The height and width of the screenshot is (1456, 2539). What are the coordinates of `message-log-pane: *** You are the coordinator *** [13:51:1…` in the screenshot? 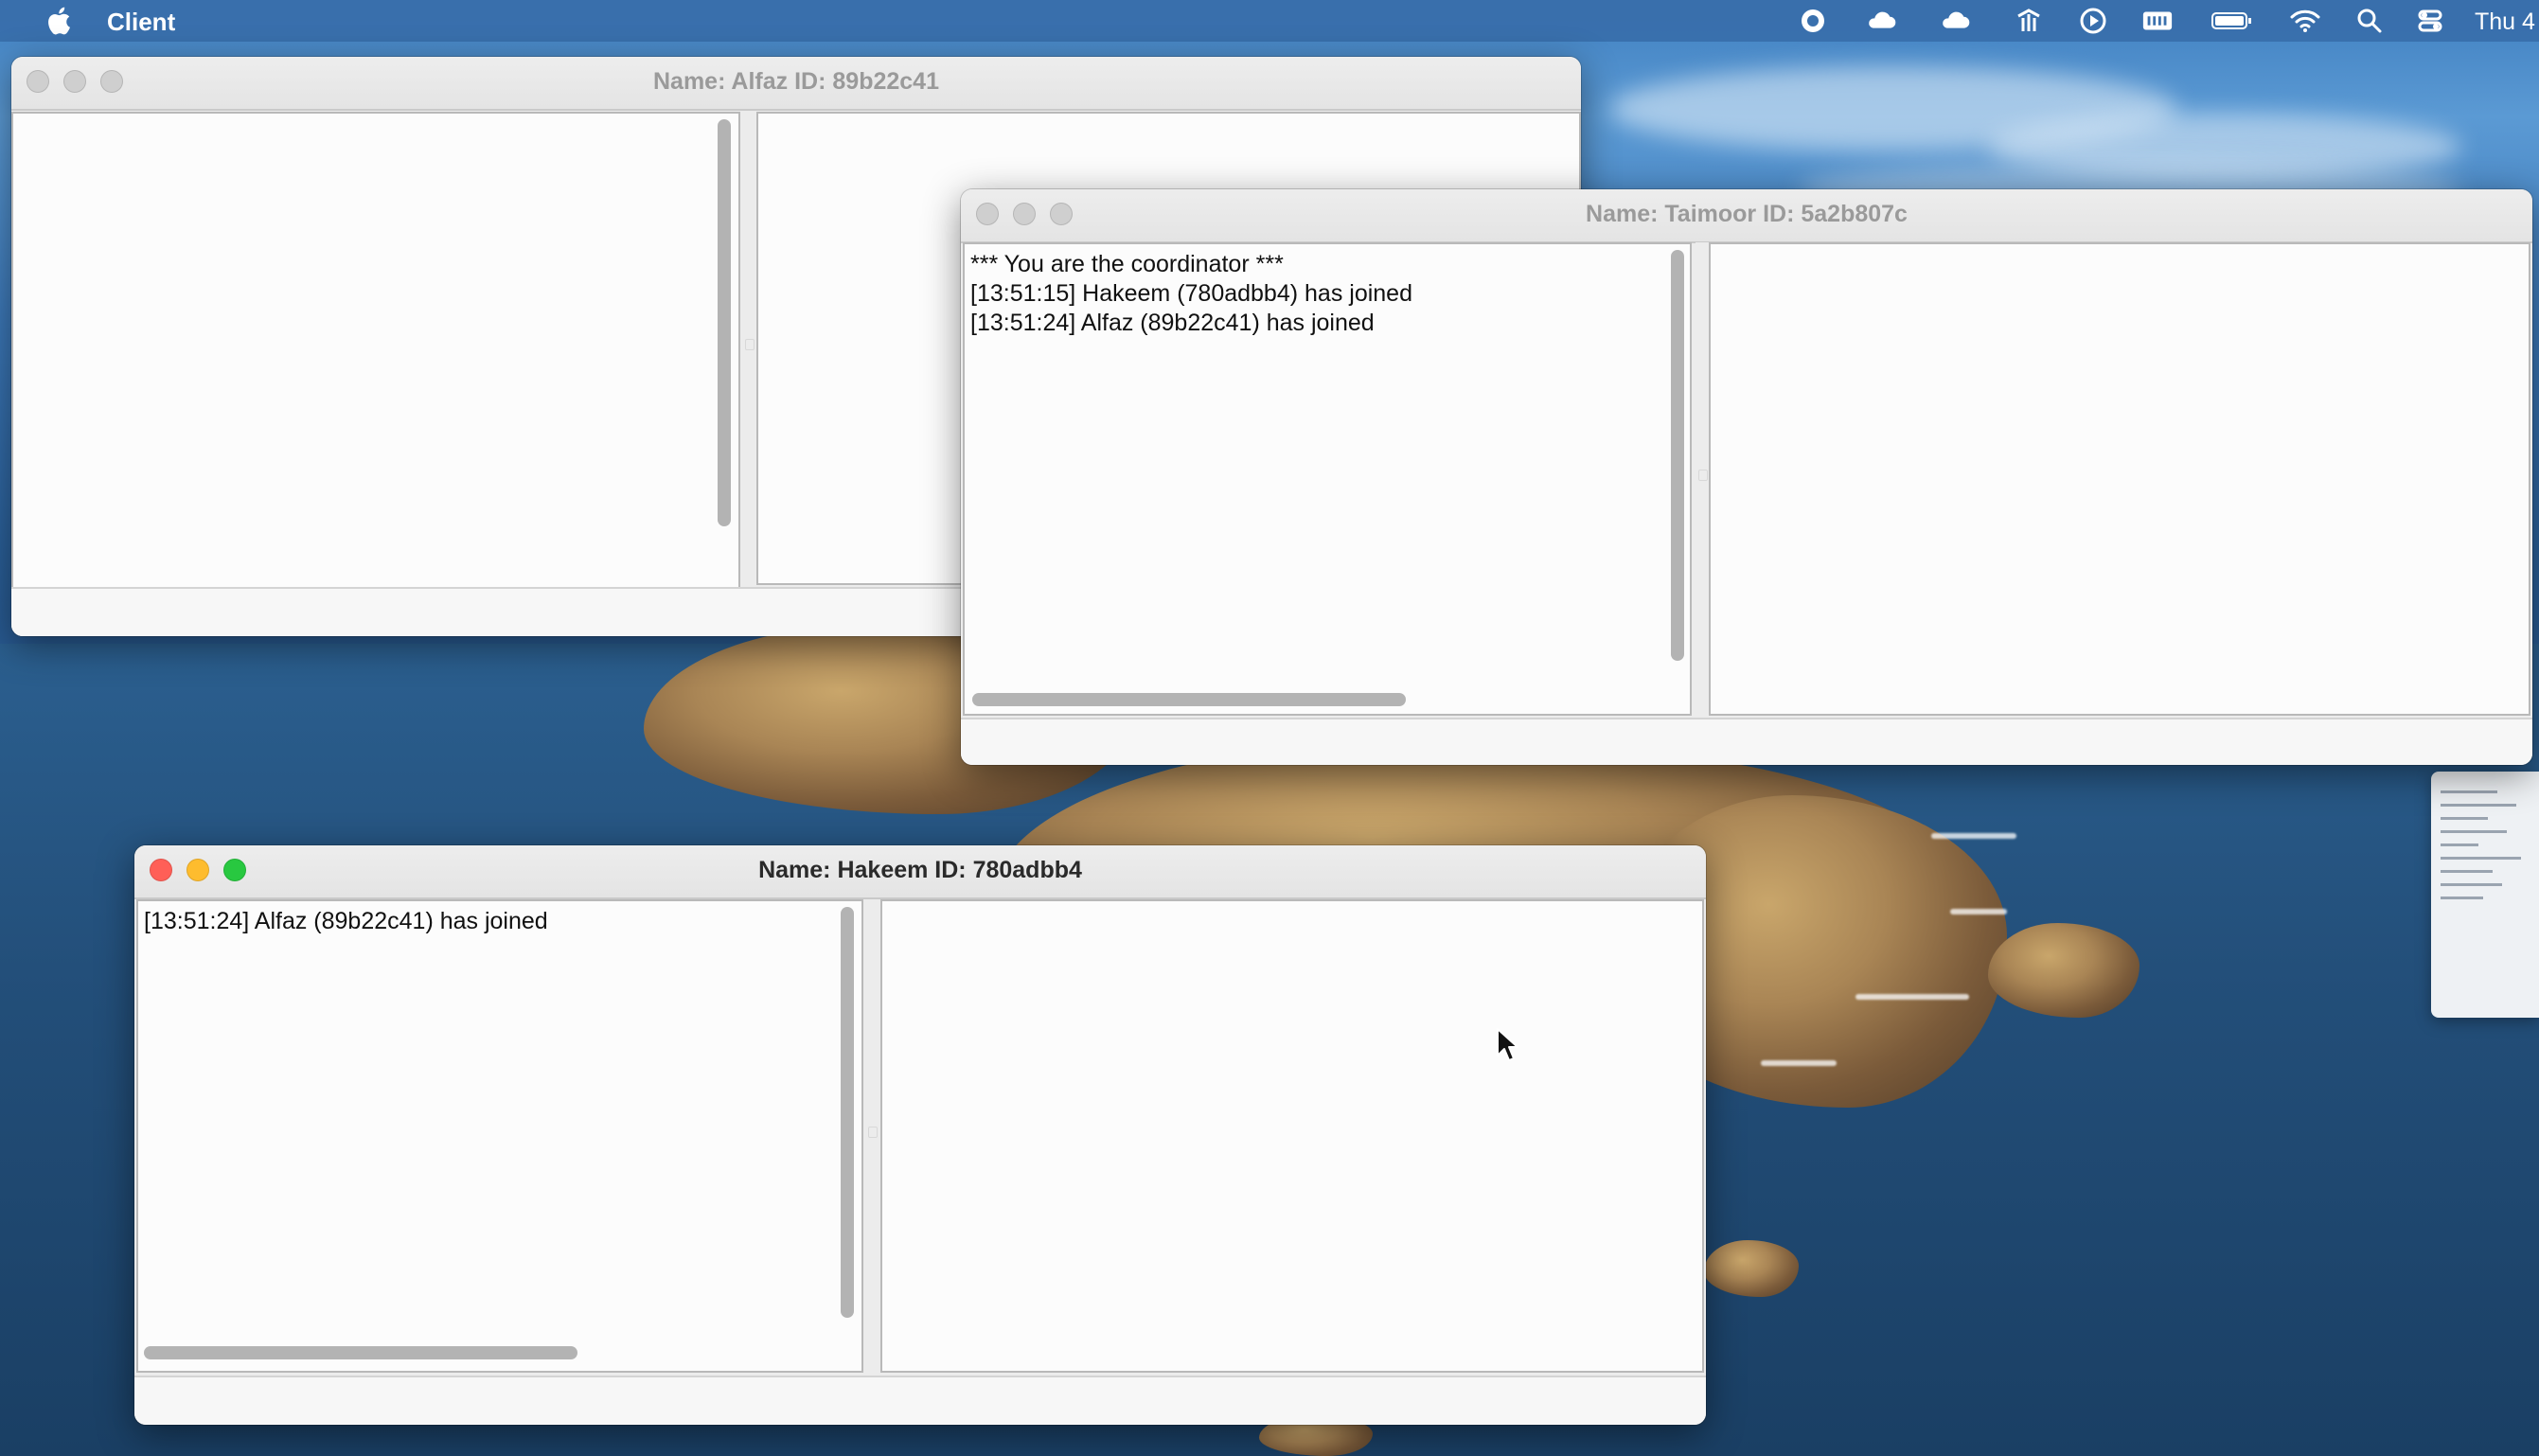 It's located at (1327, 479).